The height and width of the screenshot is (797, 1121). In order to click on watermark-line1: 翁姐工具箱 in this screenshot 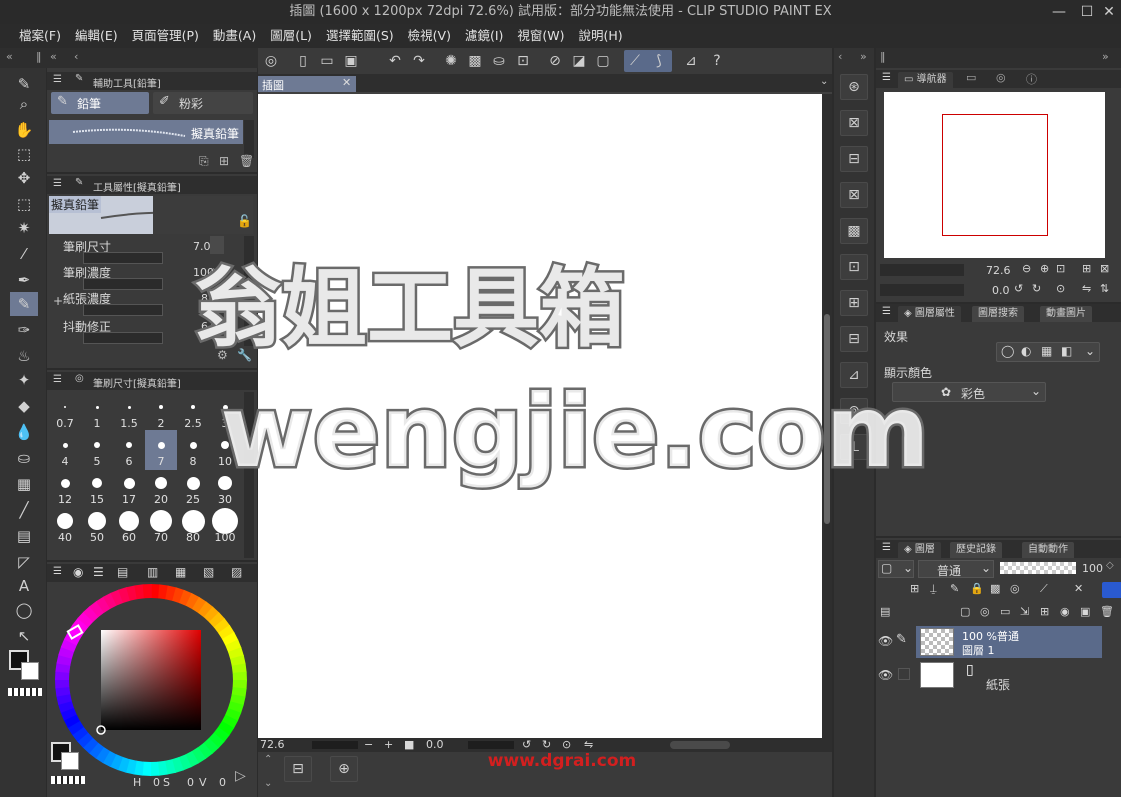, I will do `click(410, 309)`.